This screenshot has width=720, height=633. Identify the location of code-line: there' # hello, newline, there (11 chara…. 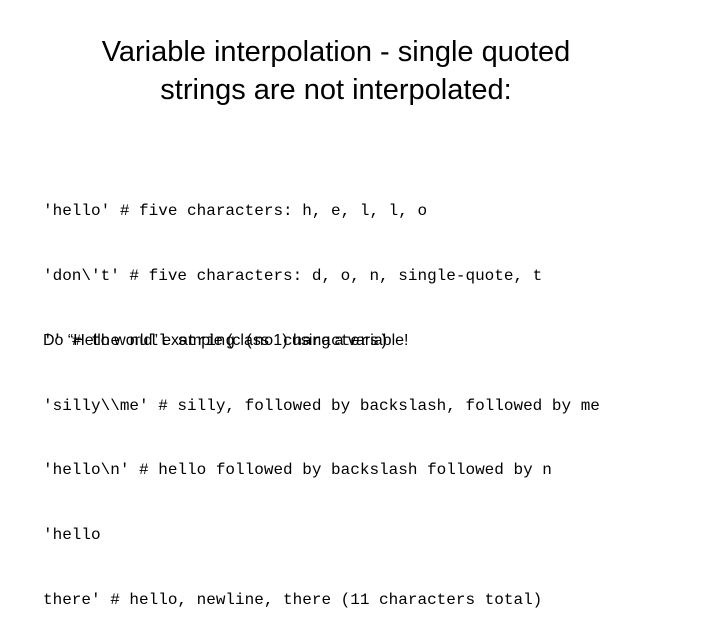
(293, 599).